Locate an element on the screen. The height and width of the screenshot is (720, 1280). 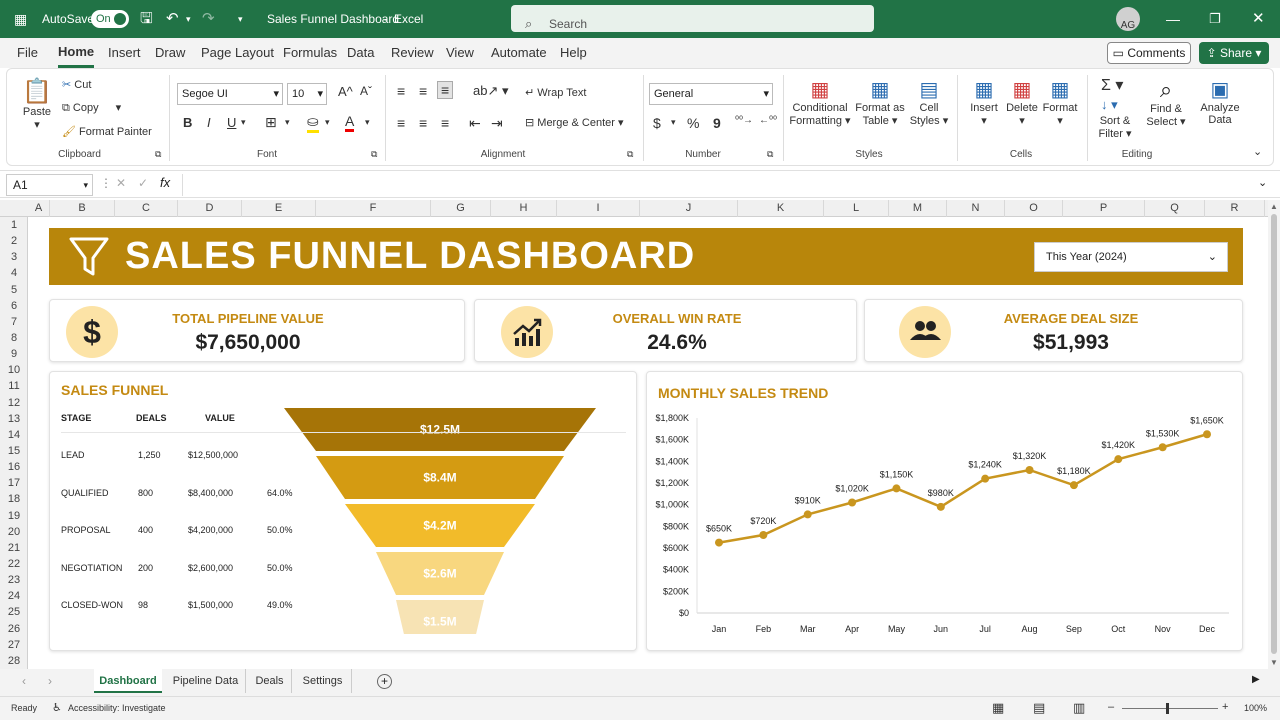
collapse-ribbon-icon: ⌄ is located at coordinates (1257, 151).